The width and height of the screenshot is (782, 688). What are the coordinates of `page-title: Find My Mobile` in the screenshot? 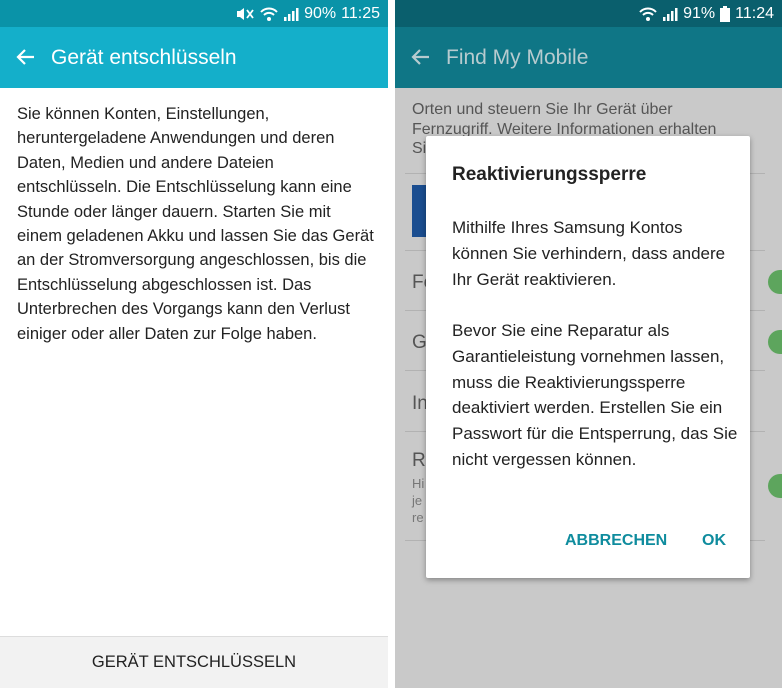 It's located at (517, 57).